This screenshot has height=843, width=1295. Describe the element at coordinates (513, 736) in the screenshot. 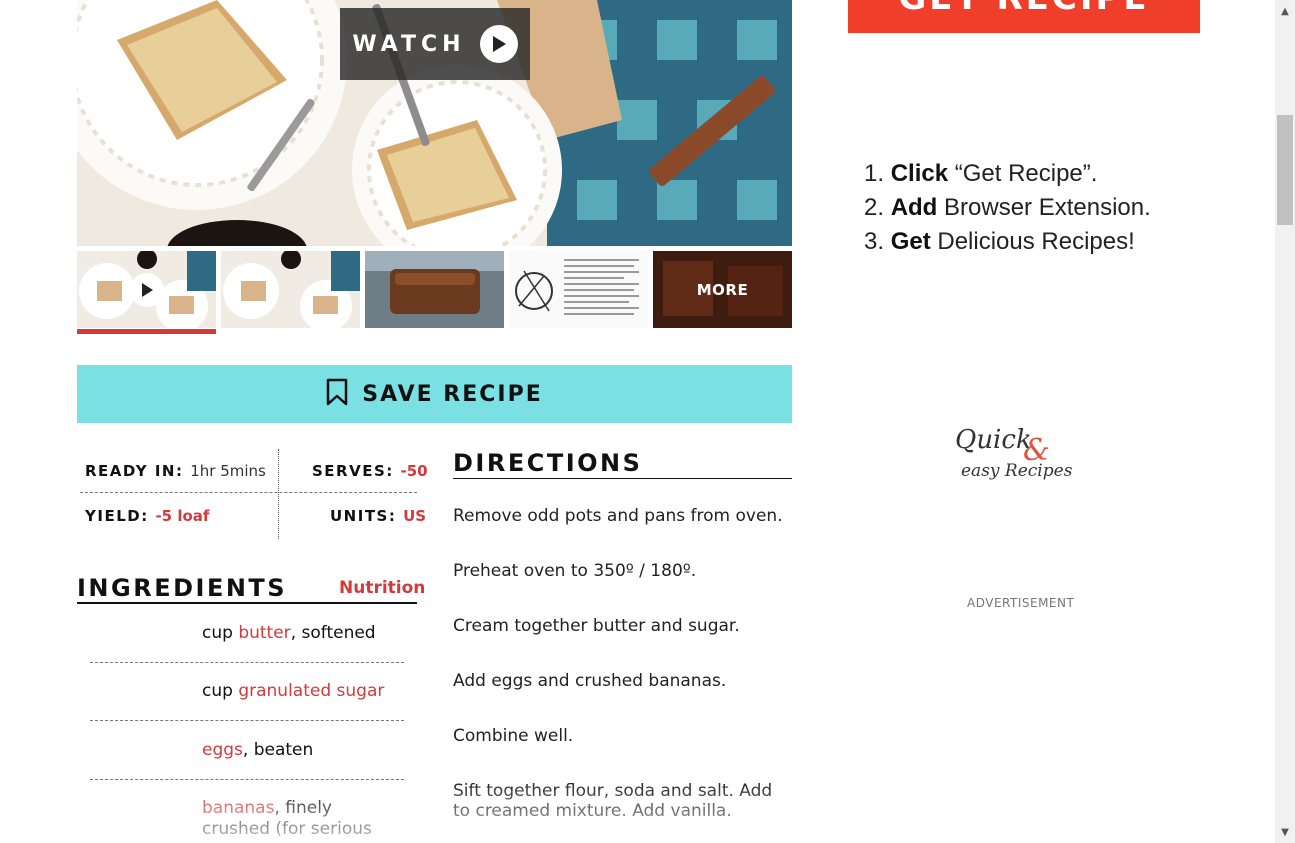

I see `direction-step: Combine well.` at that location.